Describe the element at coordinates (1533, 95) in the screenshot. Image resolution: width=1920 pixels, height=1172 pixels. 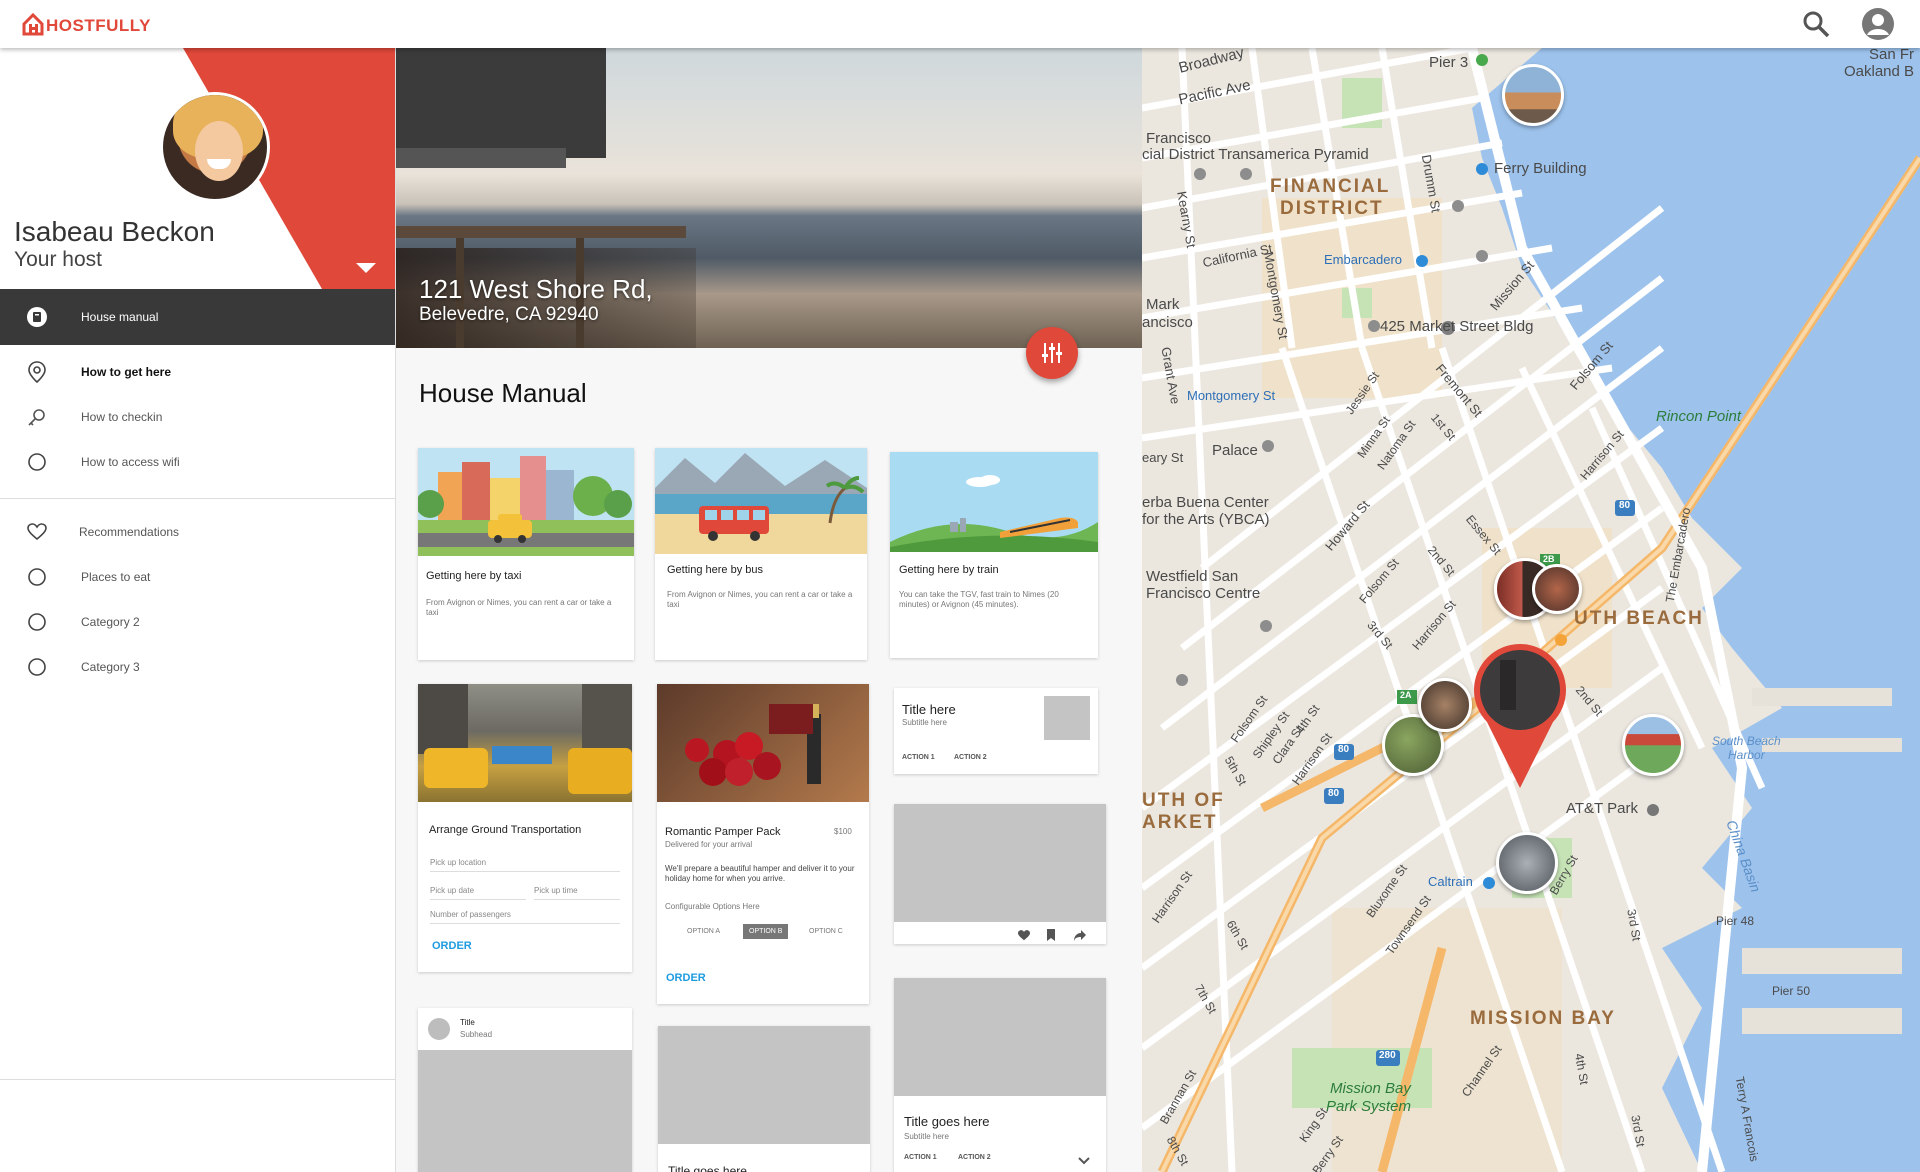
I see `map-photo-pin-ferry-building` at that location.